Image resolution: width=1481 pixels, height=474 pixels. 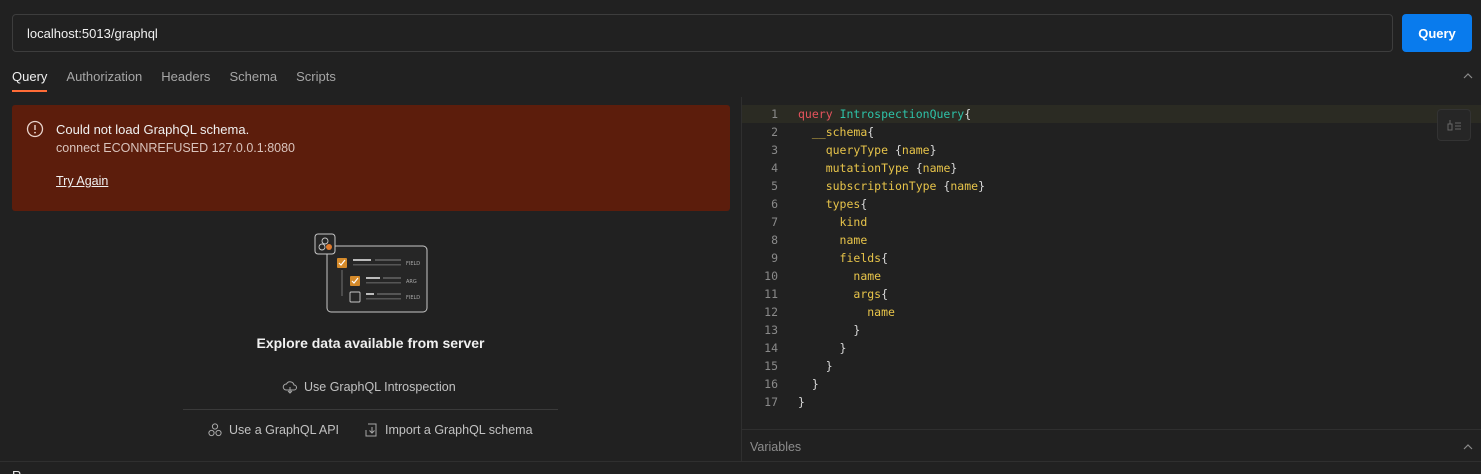 I want to click on tab-scripts: Scripts, so click(x=316, y=79).